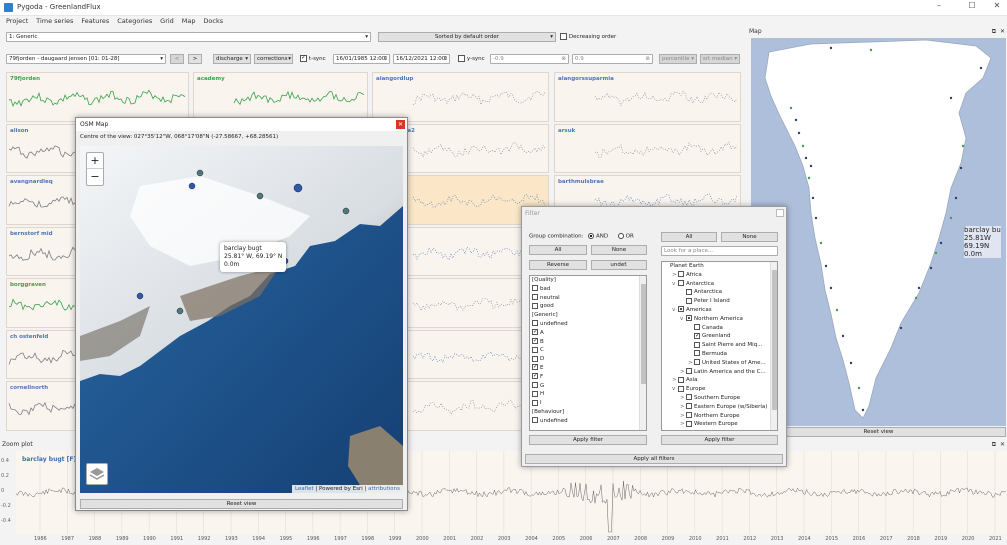 This screenshot has width=1007, height=545. Describe the element at coordinates (719, 416) in the screenshot. I see `place-tree-item: > Northern Europe` at that location.